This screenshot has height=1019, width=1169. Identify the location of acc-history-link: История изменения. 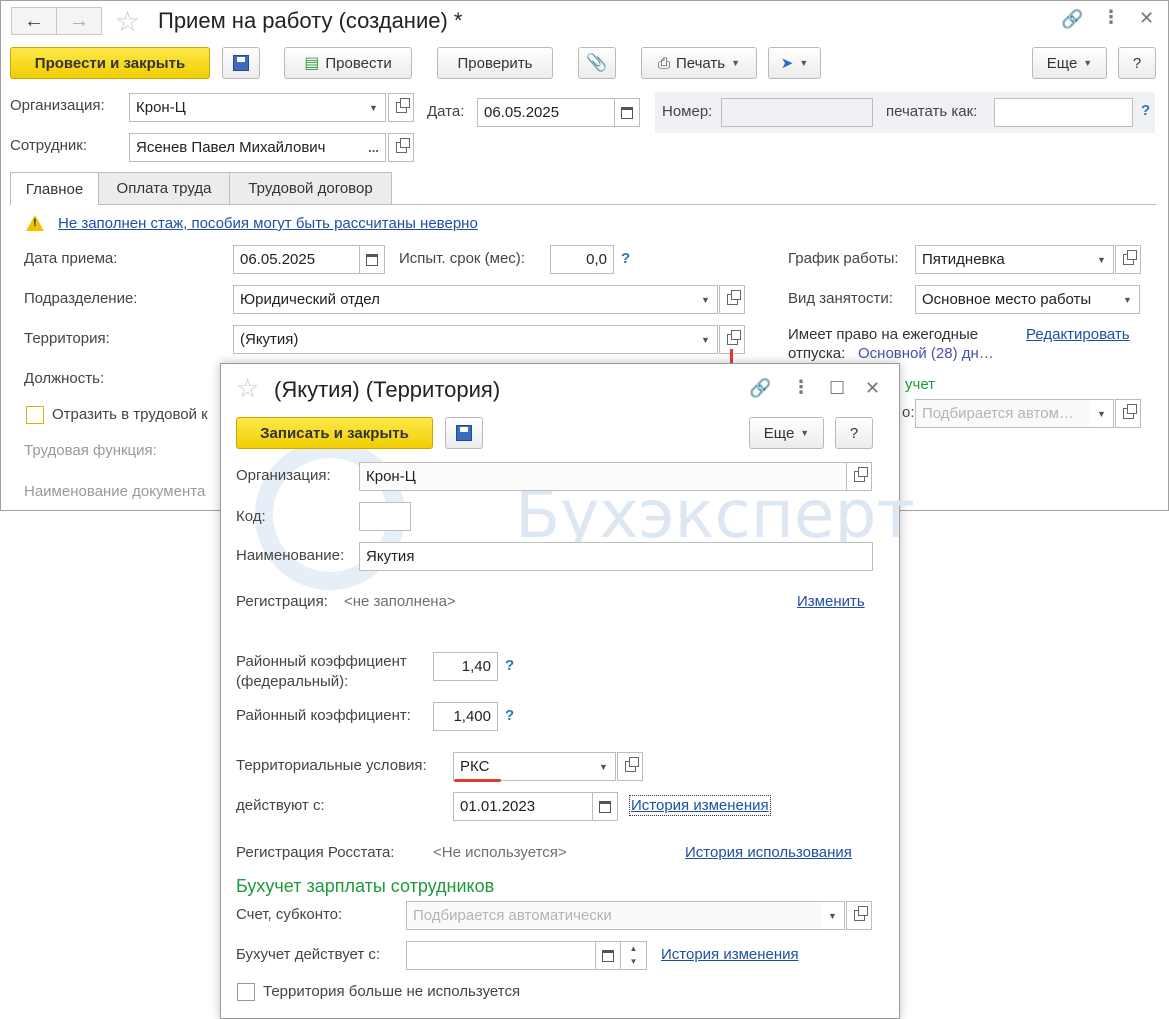
(730, 954).